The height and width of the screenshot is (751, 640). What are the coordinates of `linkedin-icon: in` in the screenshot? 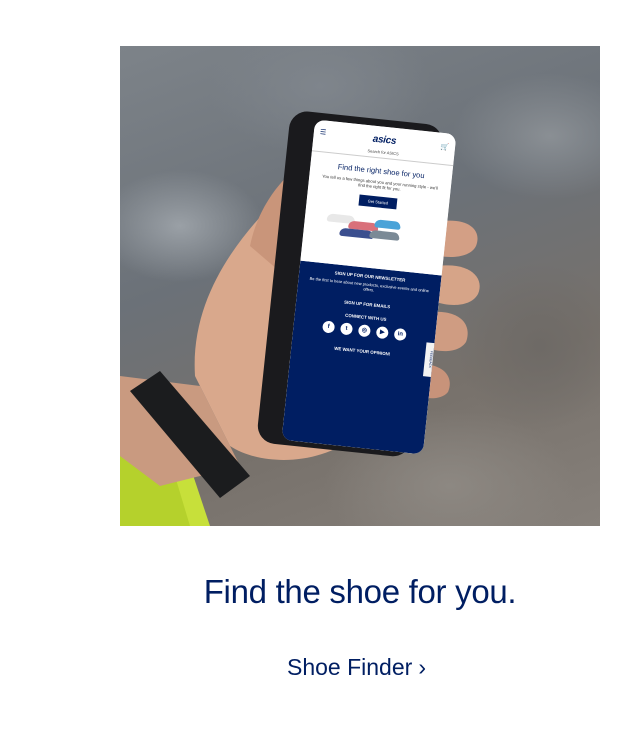 It's located at (400, 335).